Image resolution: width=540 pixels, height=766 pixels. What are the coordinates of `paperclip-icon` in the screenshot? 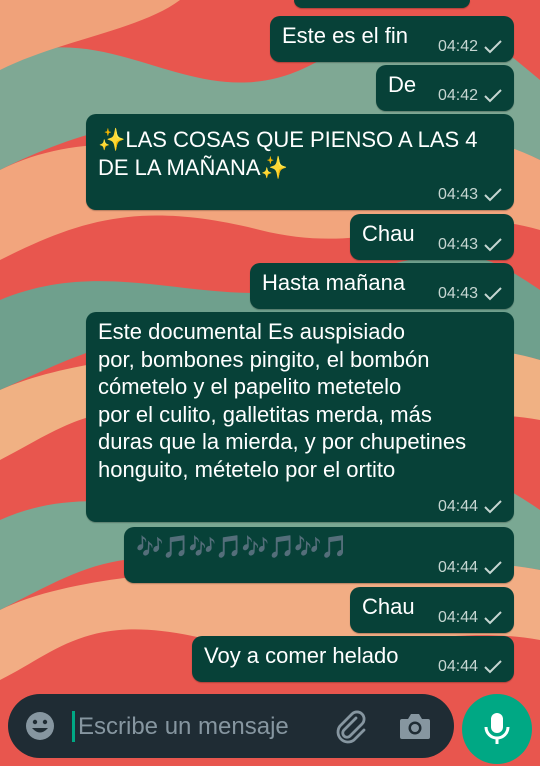 It's located at (351, 727).